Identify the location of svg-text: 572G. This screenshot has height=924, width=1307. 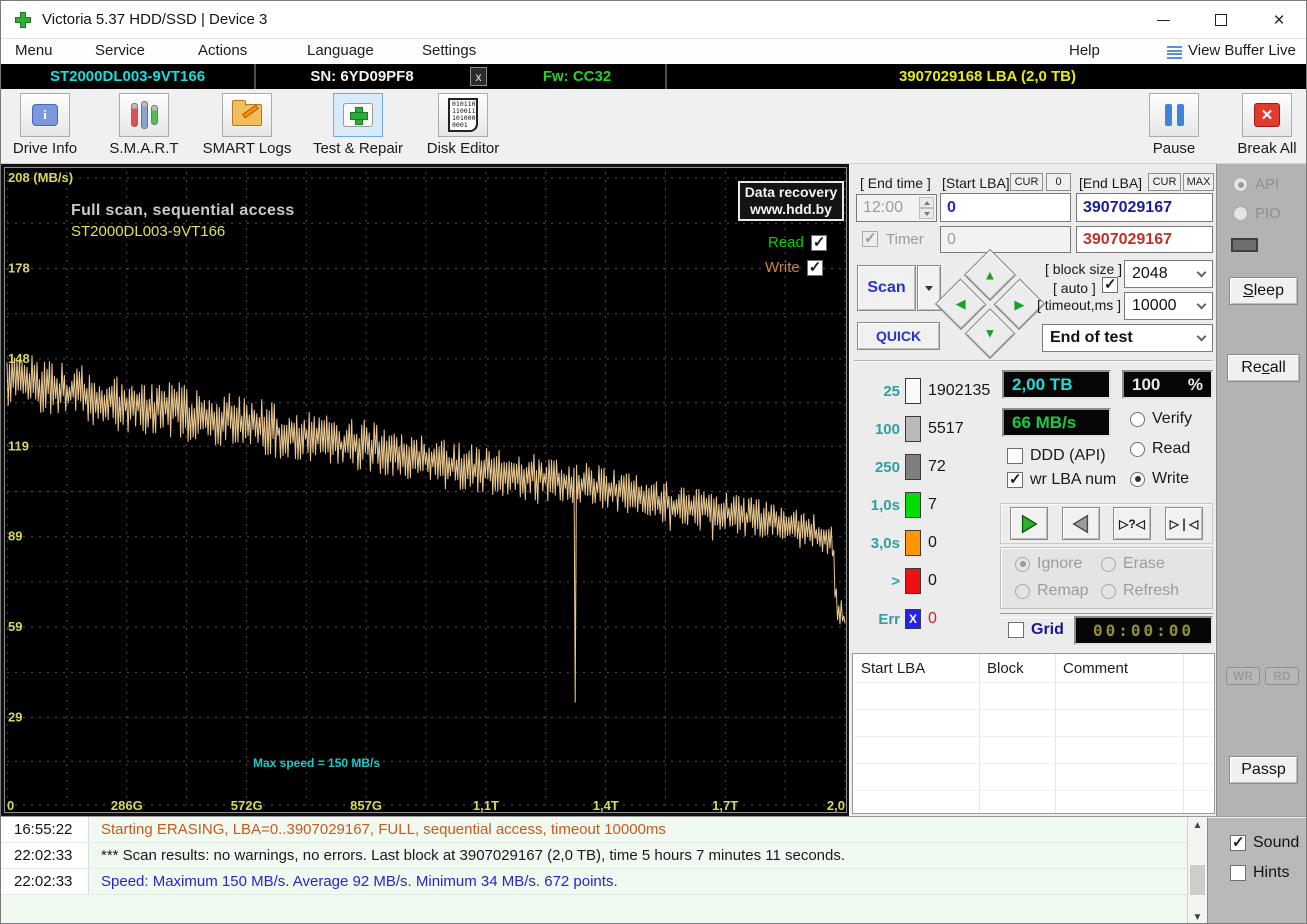
(247, 805).